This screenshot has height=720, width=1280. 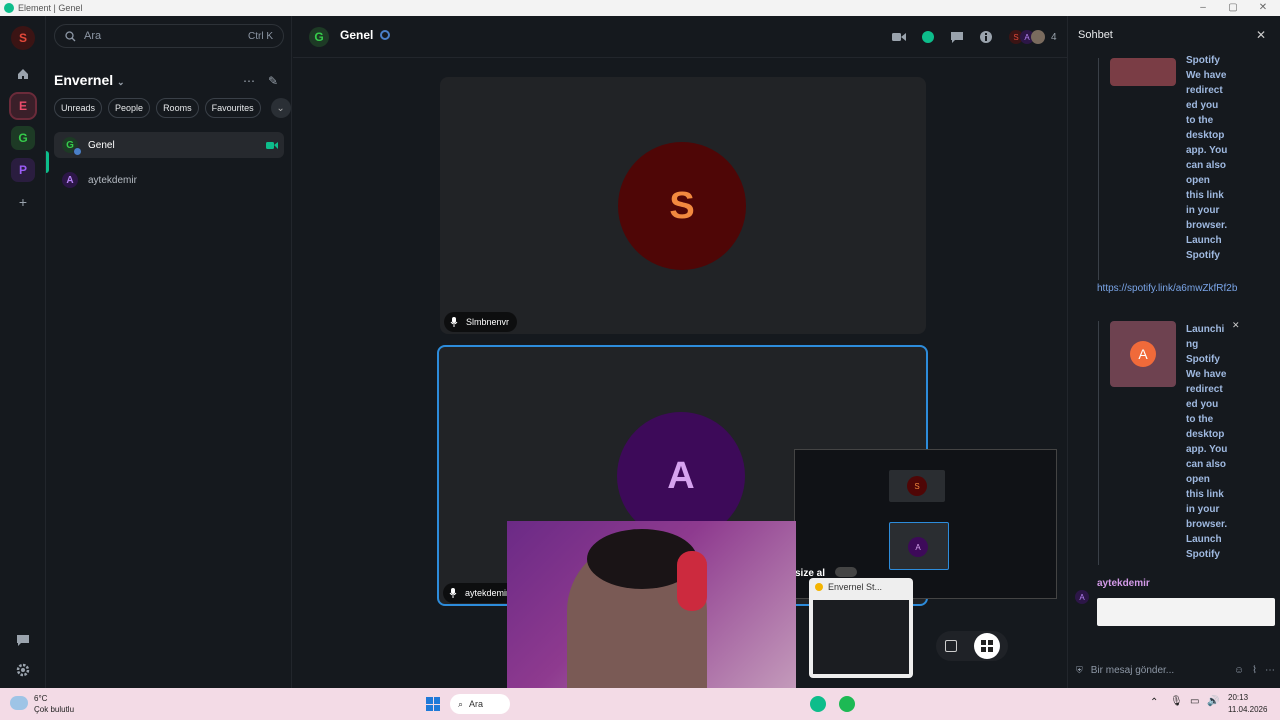 What do you see at coordinates (1203, 60) in the screenshot?
I see `preview-line: Spotify` at bounding box center [1203, 60].